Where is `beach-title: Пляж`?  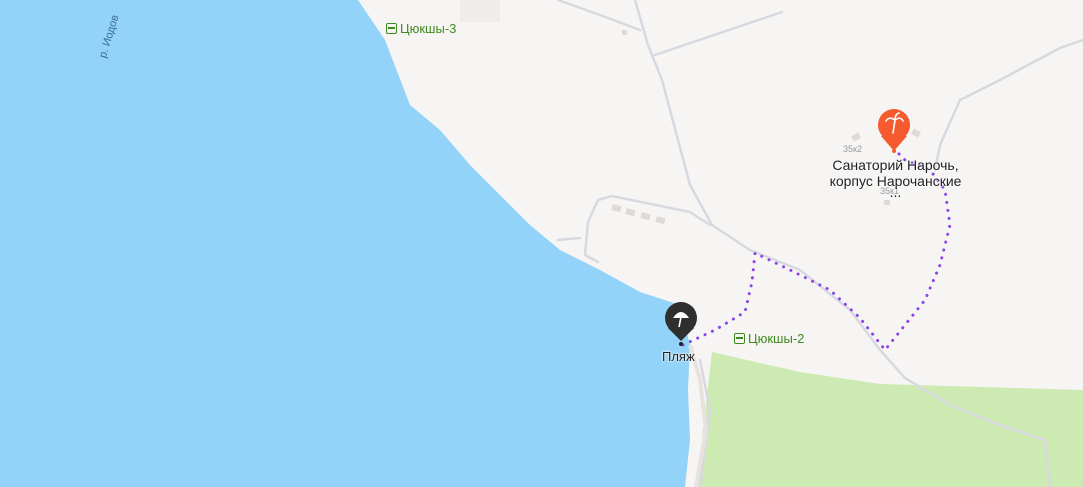 beach-title: Пляж is located at coordinates (678, 356).